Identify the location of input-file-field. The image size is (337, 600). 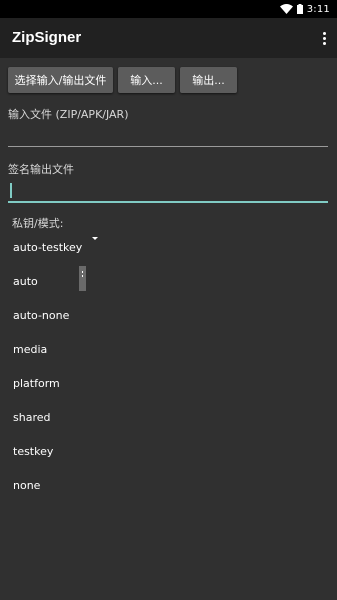
(168, 146).